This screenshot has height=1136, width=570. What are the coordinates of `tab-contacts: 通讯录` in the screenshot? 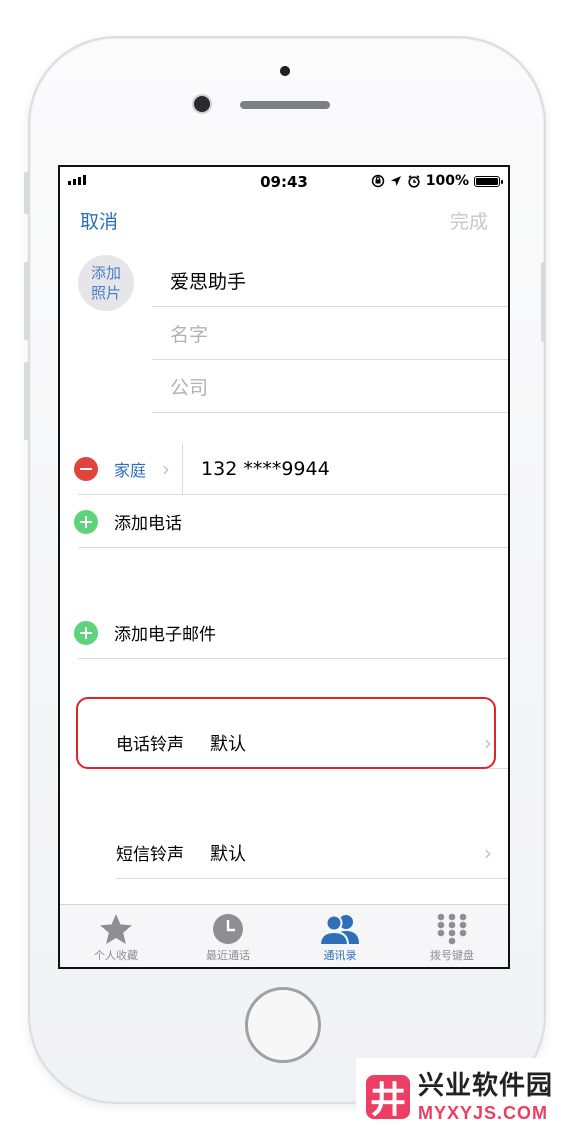 It's located at (340, 936).